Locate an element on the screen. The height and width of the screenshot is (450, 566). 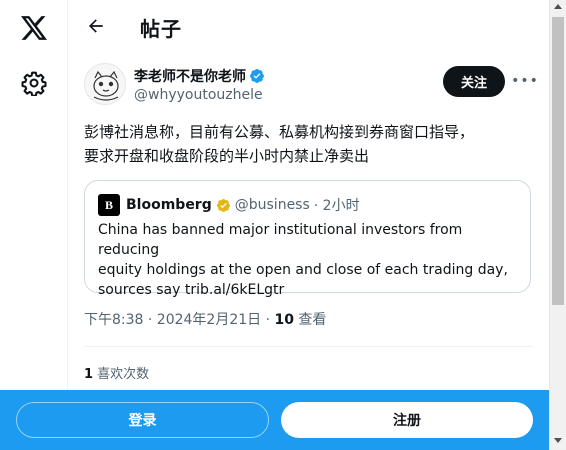
post-meta: 下午8:38 · 2024年2月21日 · 10 查看 is located at coordinates (205, 319).